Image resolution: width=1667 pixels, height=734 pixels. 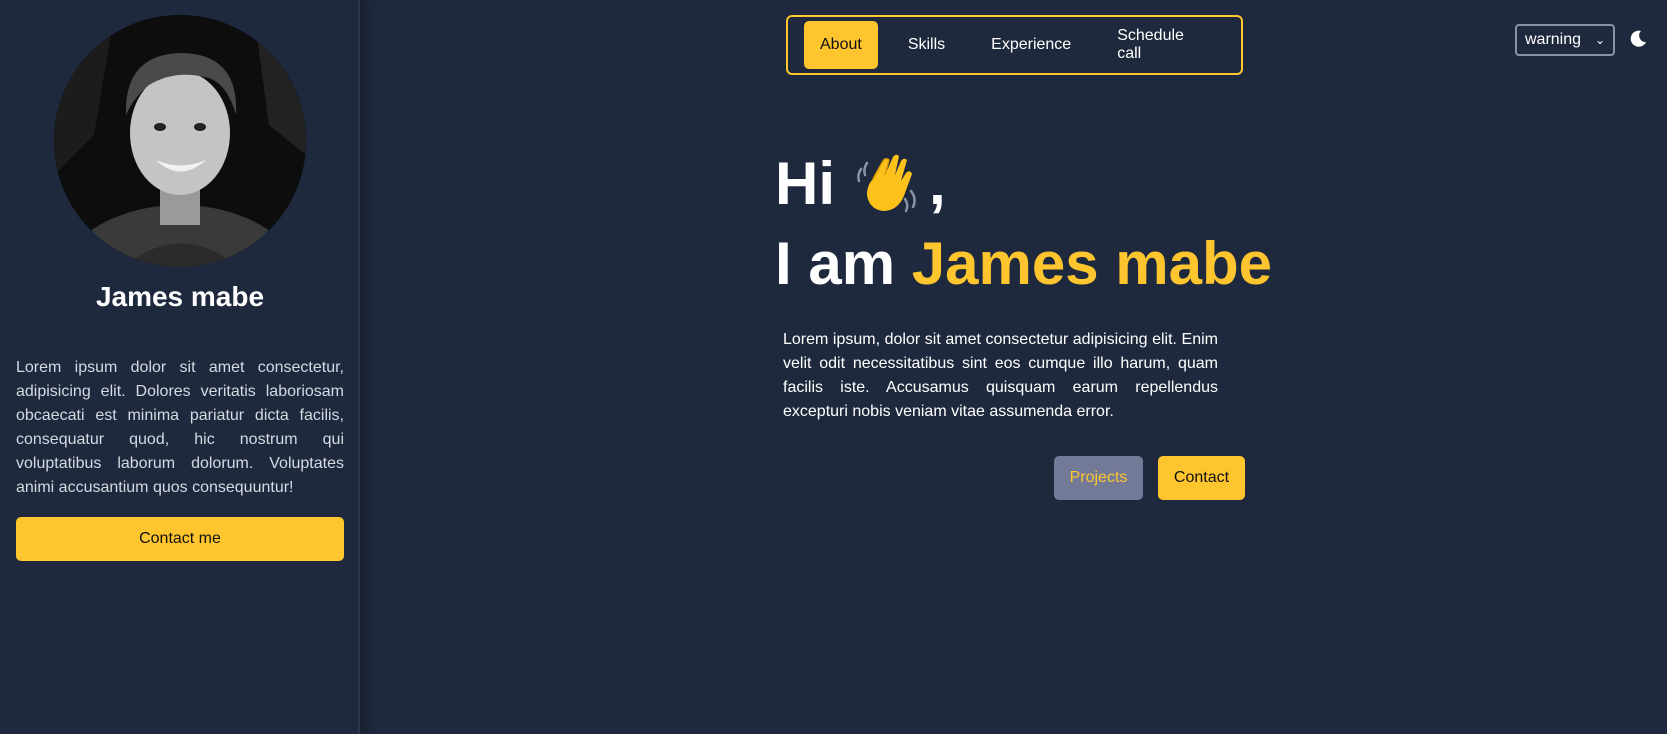 What do you see at coordinates (1553, 39) in the screenshot?
I see `theme-select-value: warning` at bounding box center [1553, 39].